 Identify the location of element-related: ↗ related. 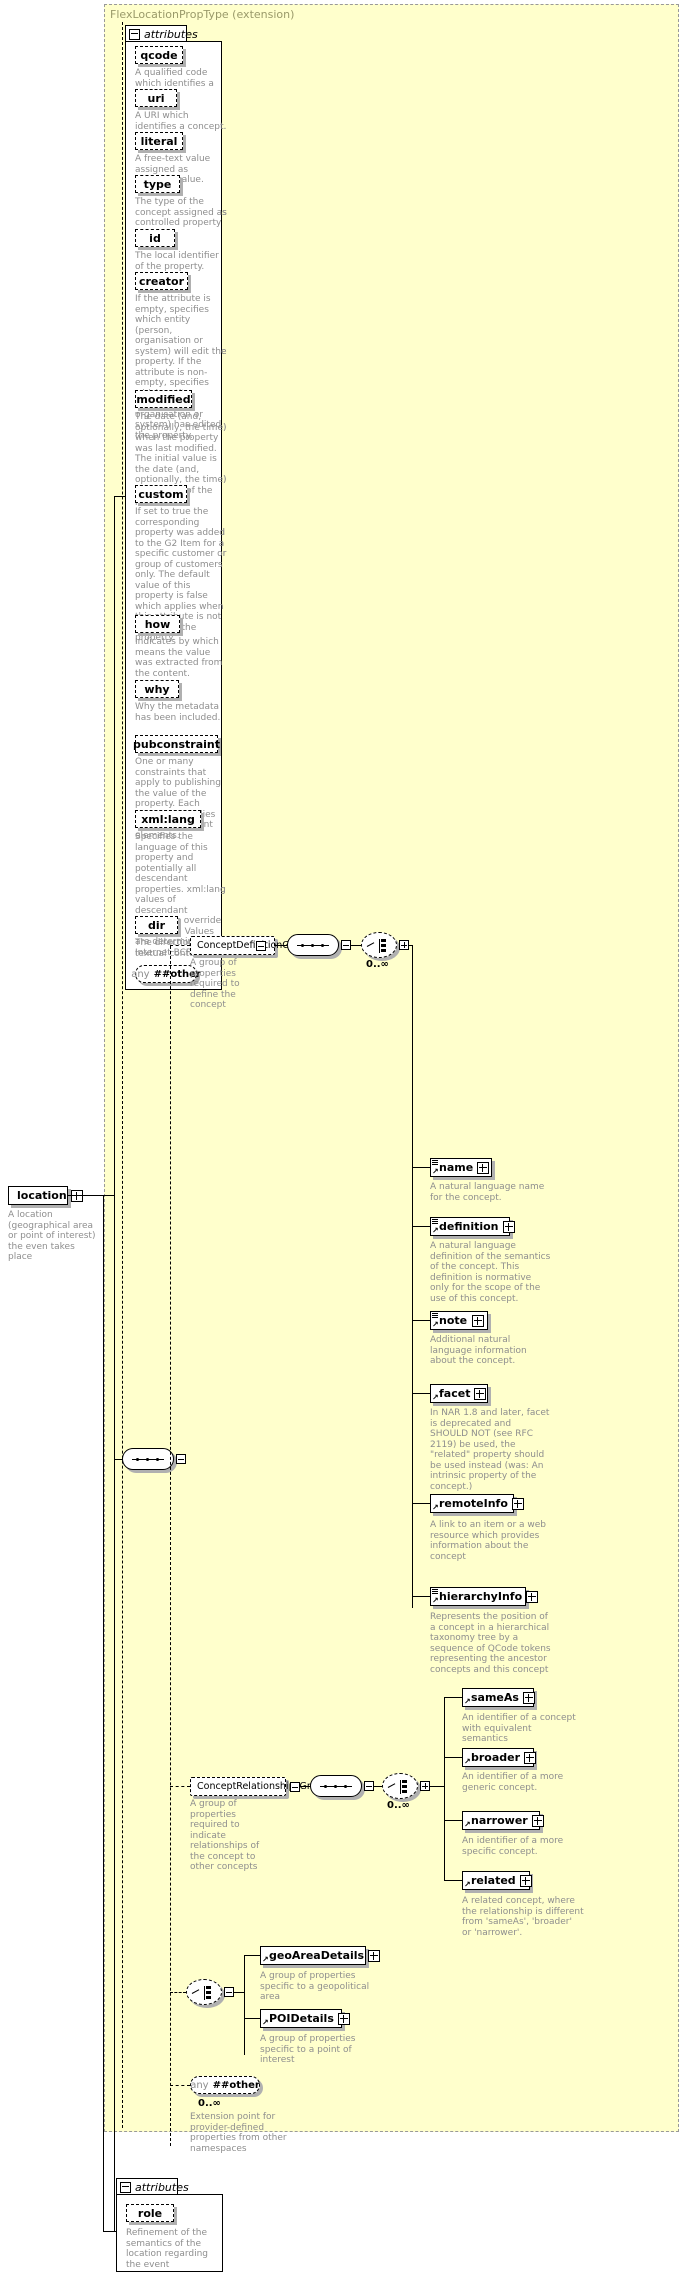
(497, 1880).